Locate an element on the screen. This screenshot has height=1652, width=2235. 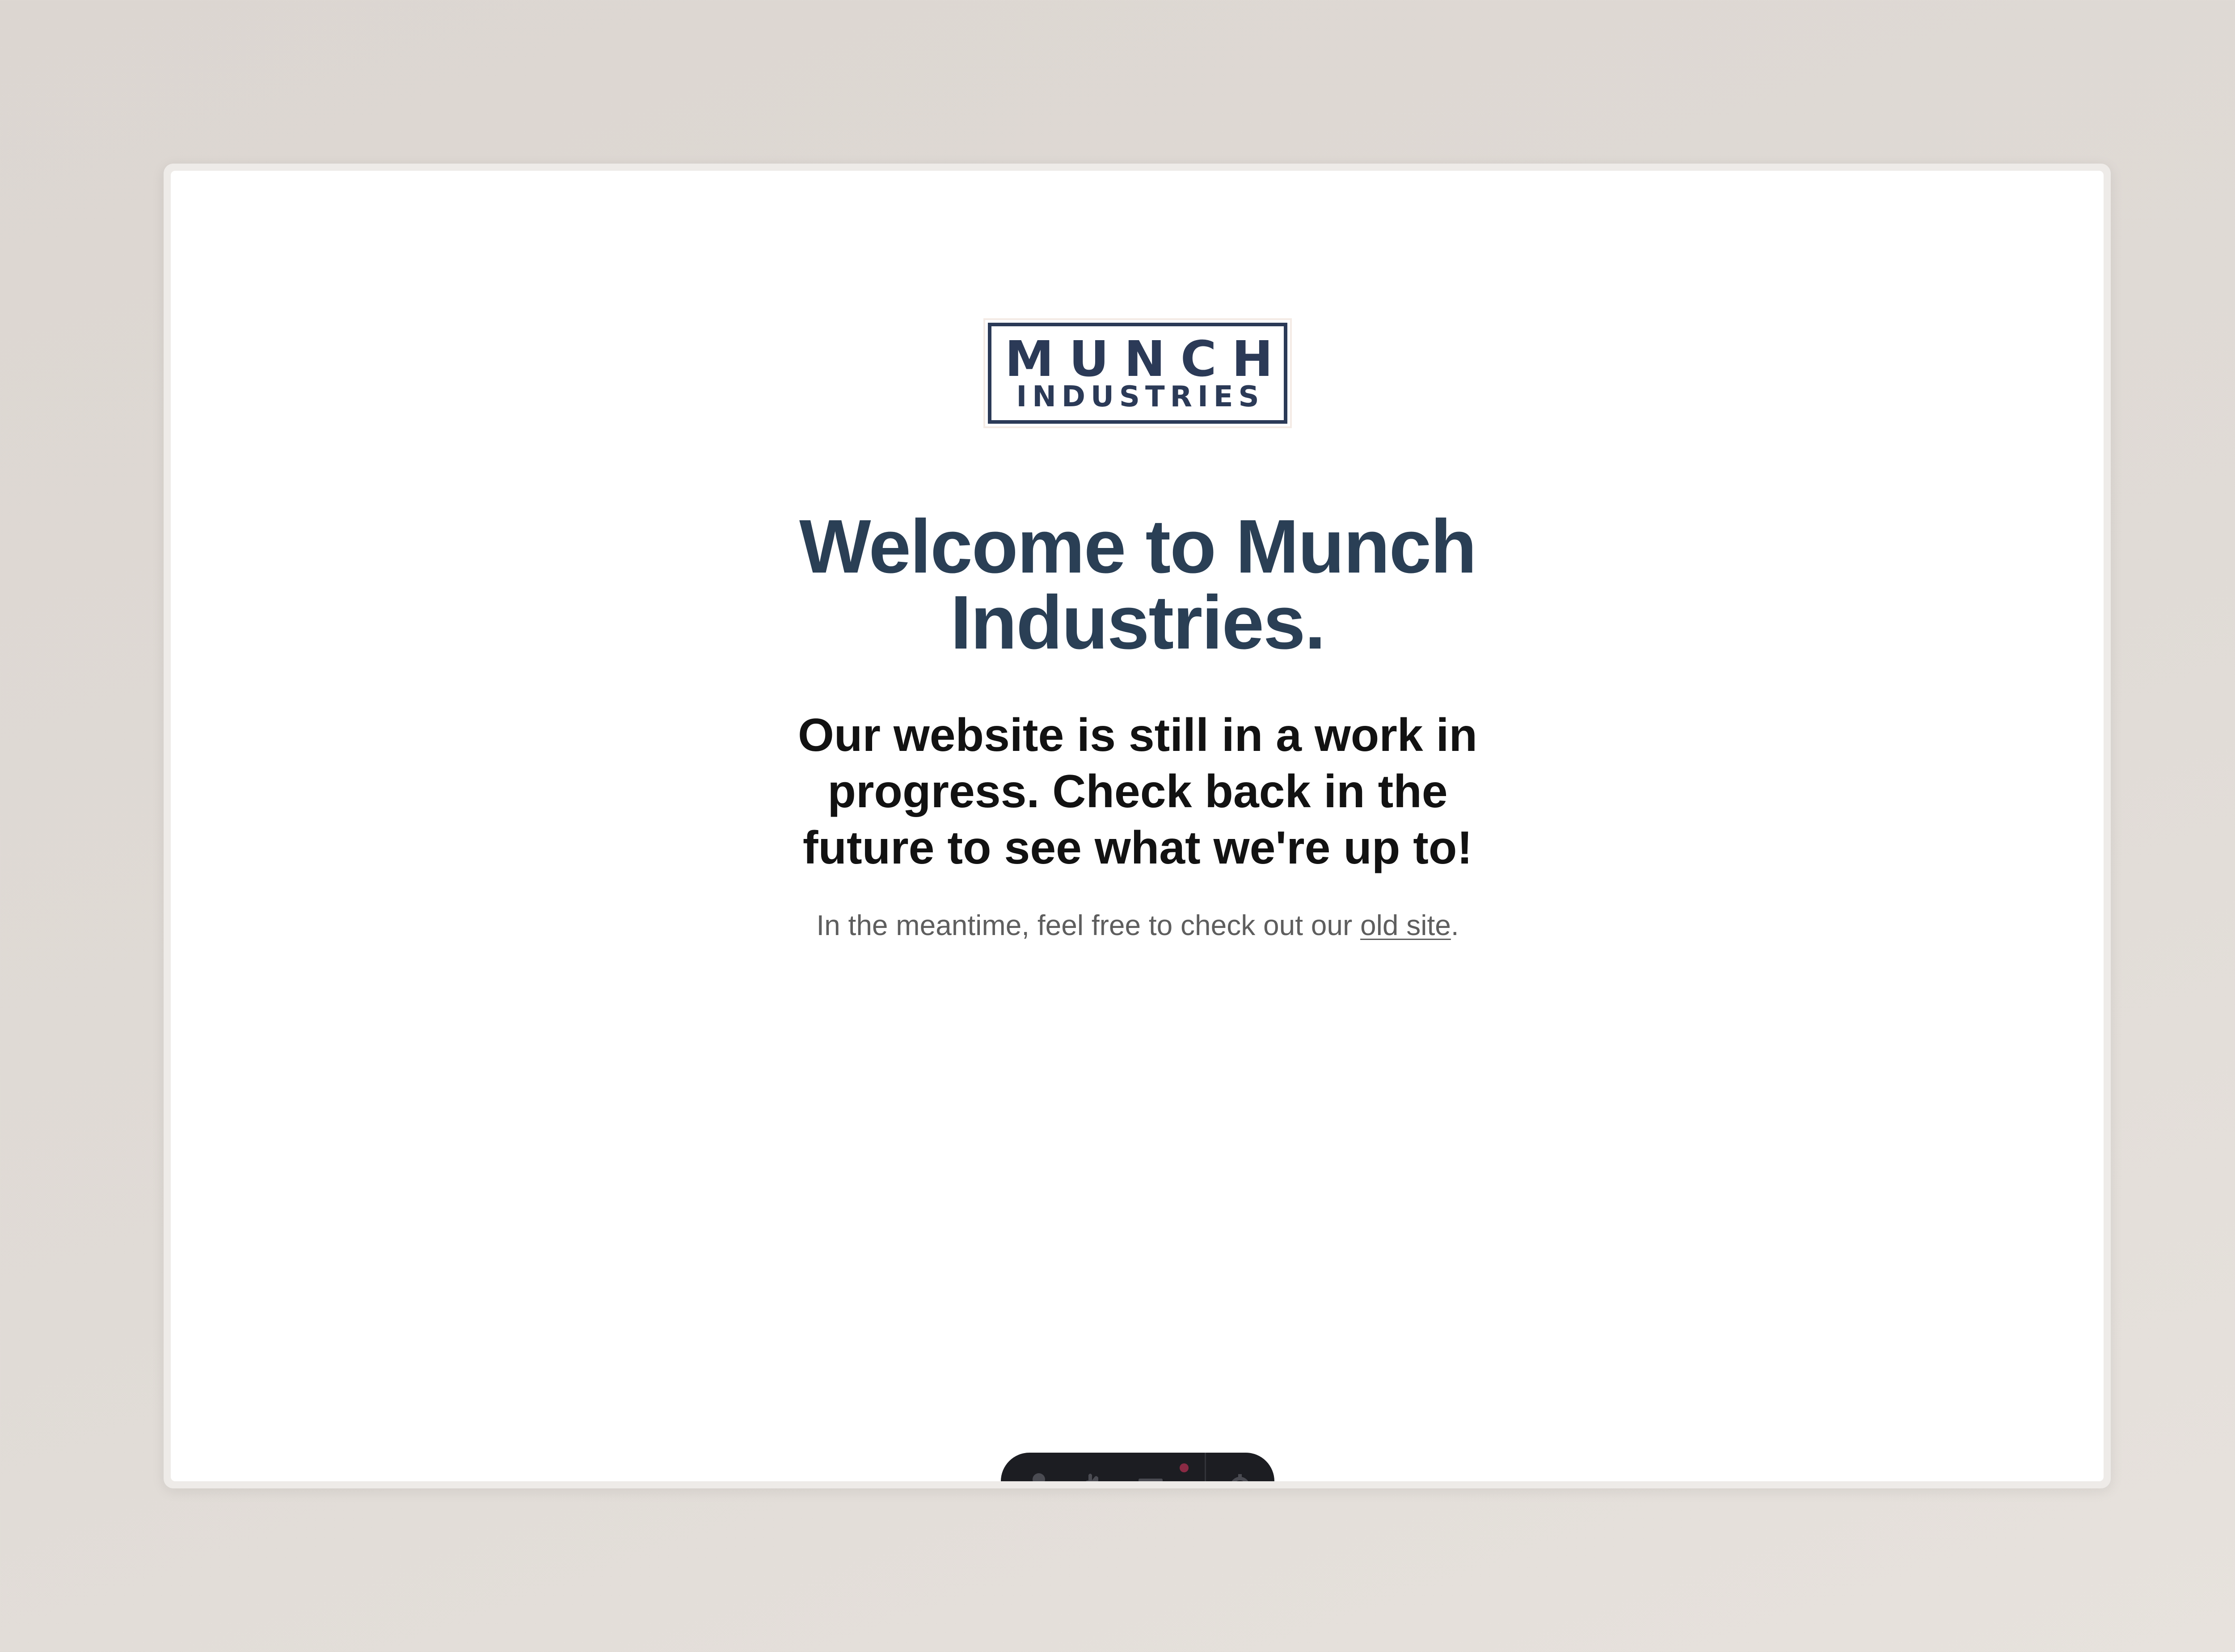
person-icon is located at coordinates (1038, 1475).